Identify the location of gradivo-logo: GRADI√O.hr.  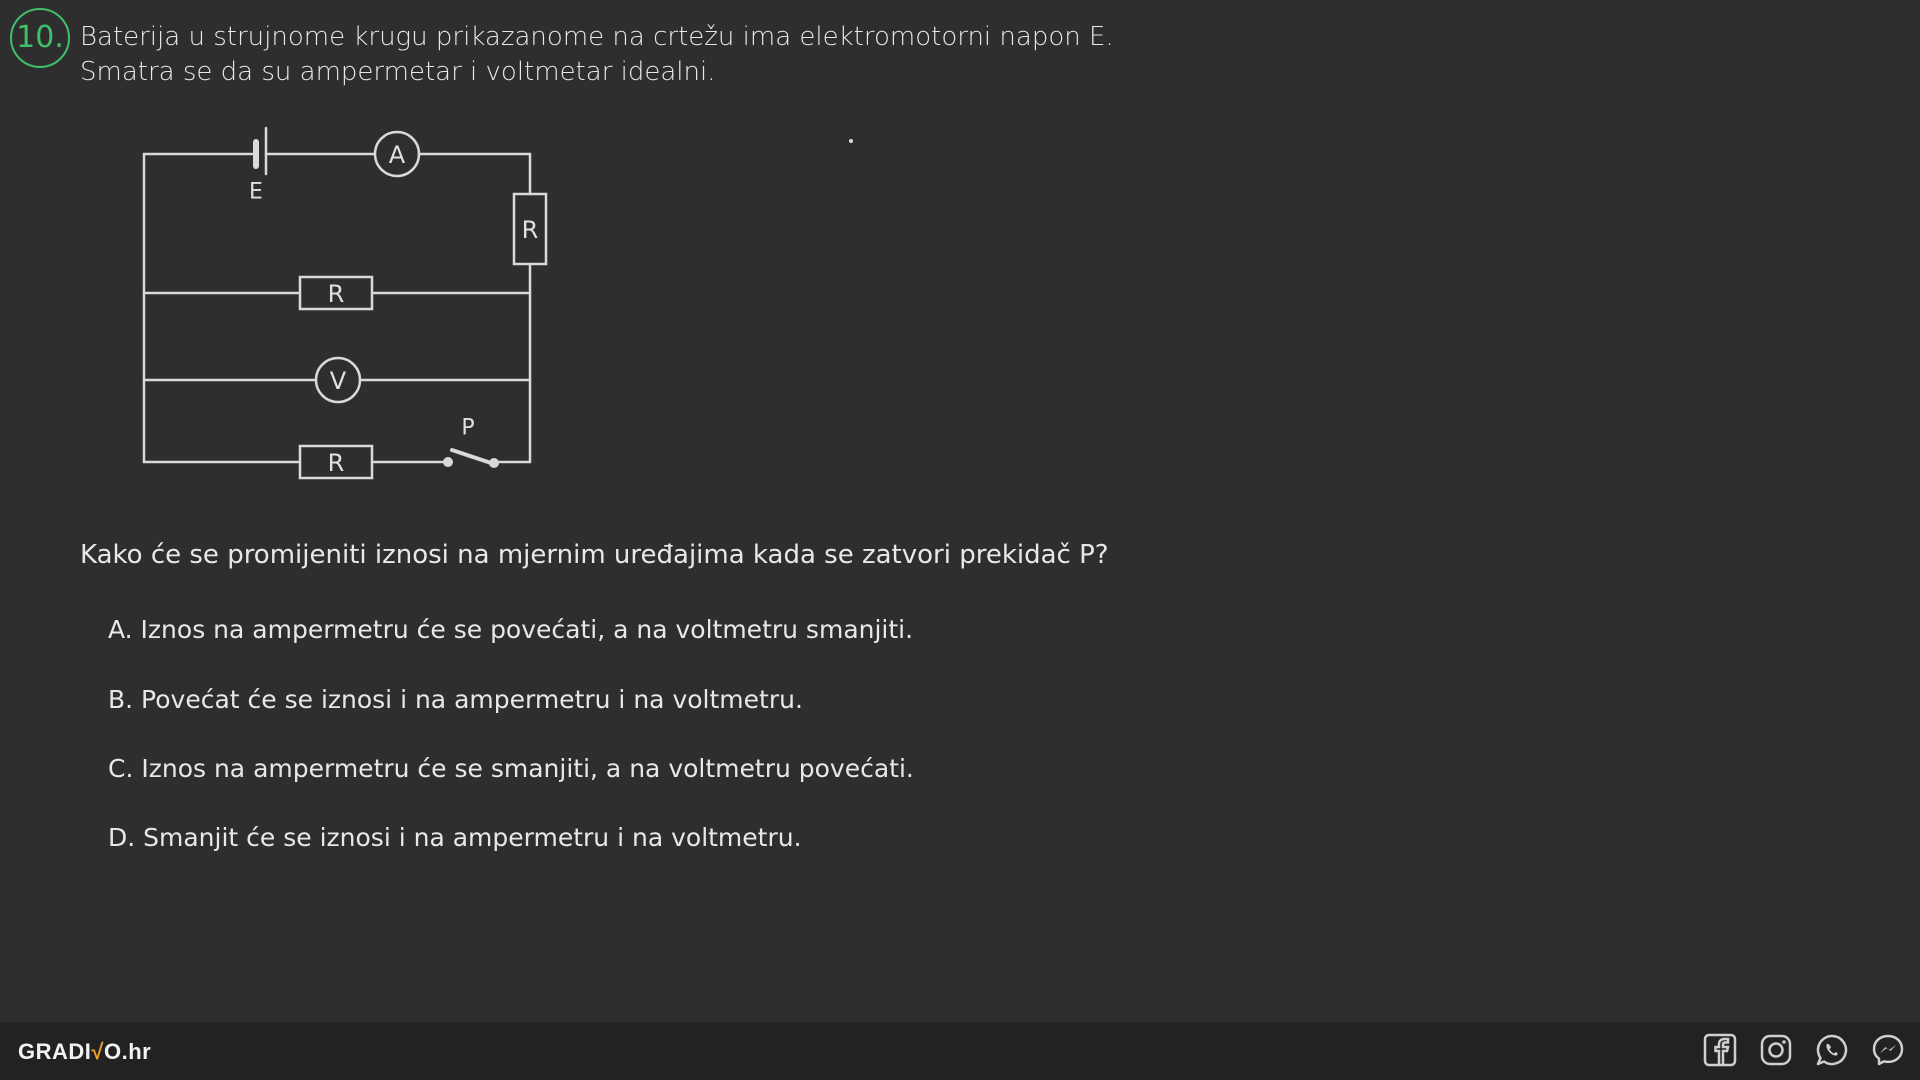
(84, 1052).